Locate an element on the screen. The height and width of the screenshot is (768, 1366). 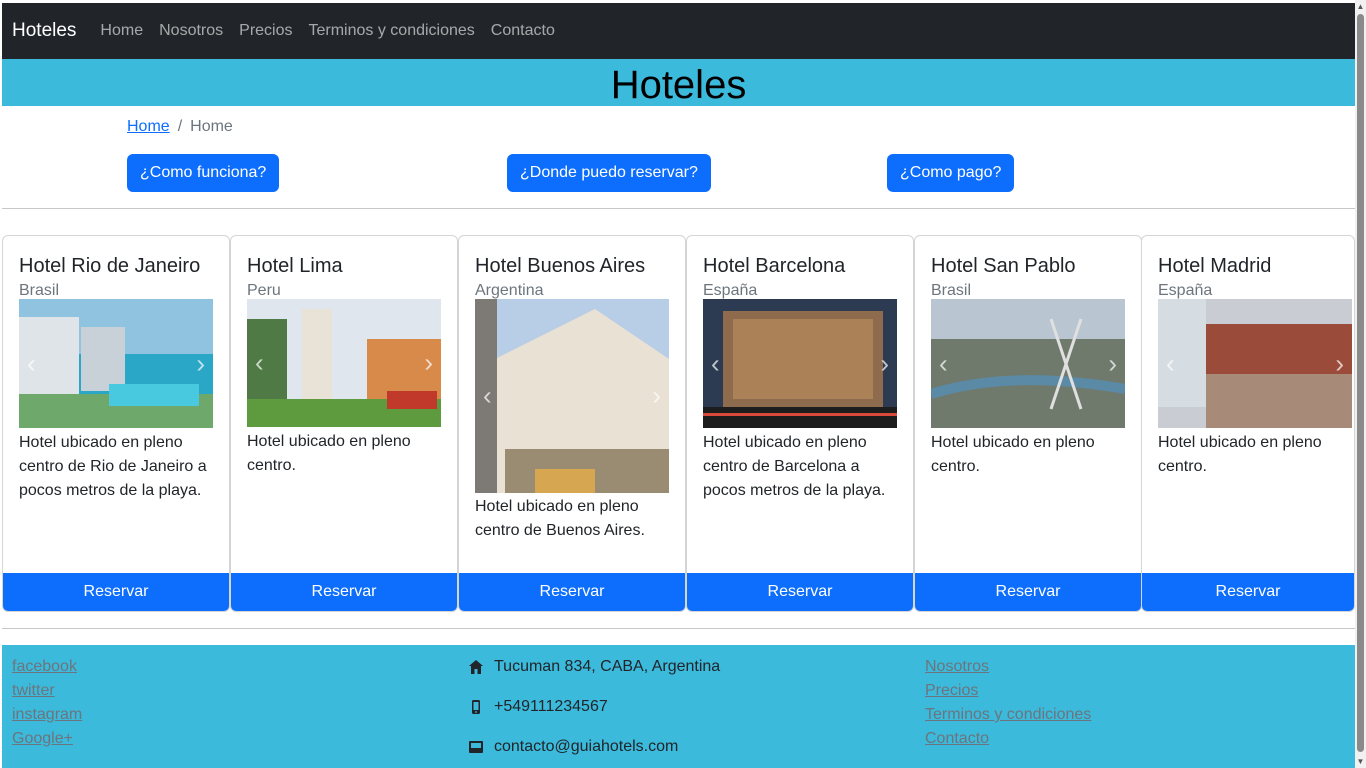
phone-text: +549111234567 is located at coordinates (551, 706).